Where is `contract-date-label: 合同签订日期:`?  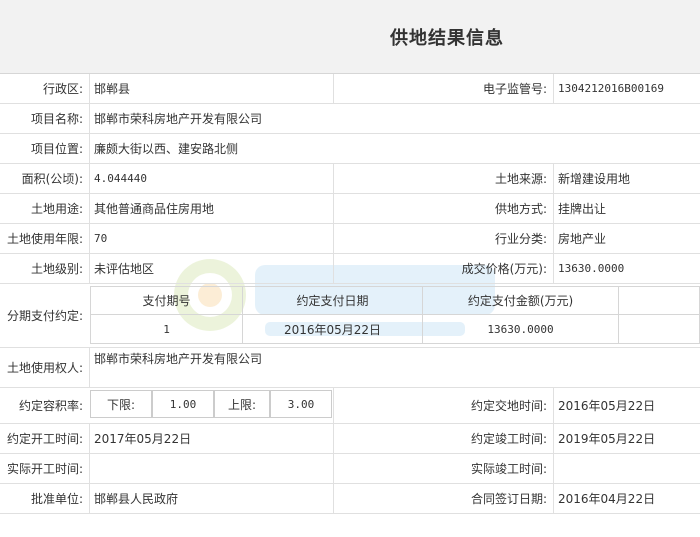 contract-date-label: 合同签订日期: is located at coordinates (443, 498).